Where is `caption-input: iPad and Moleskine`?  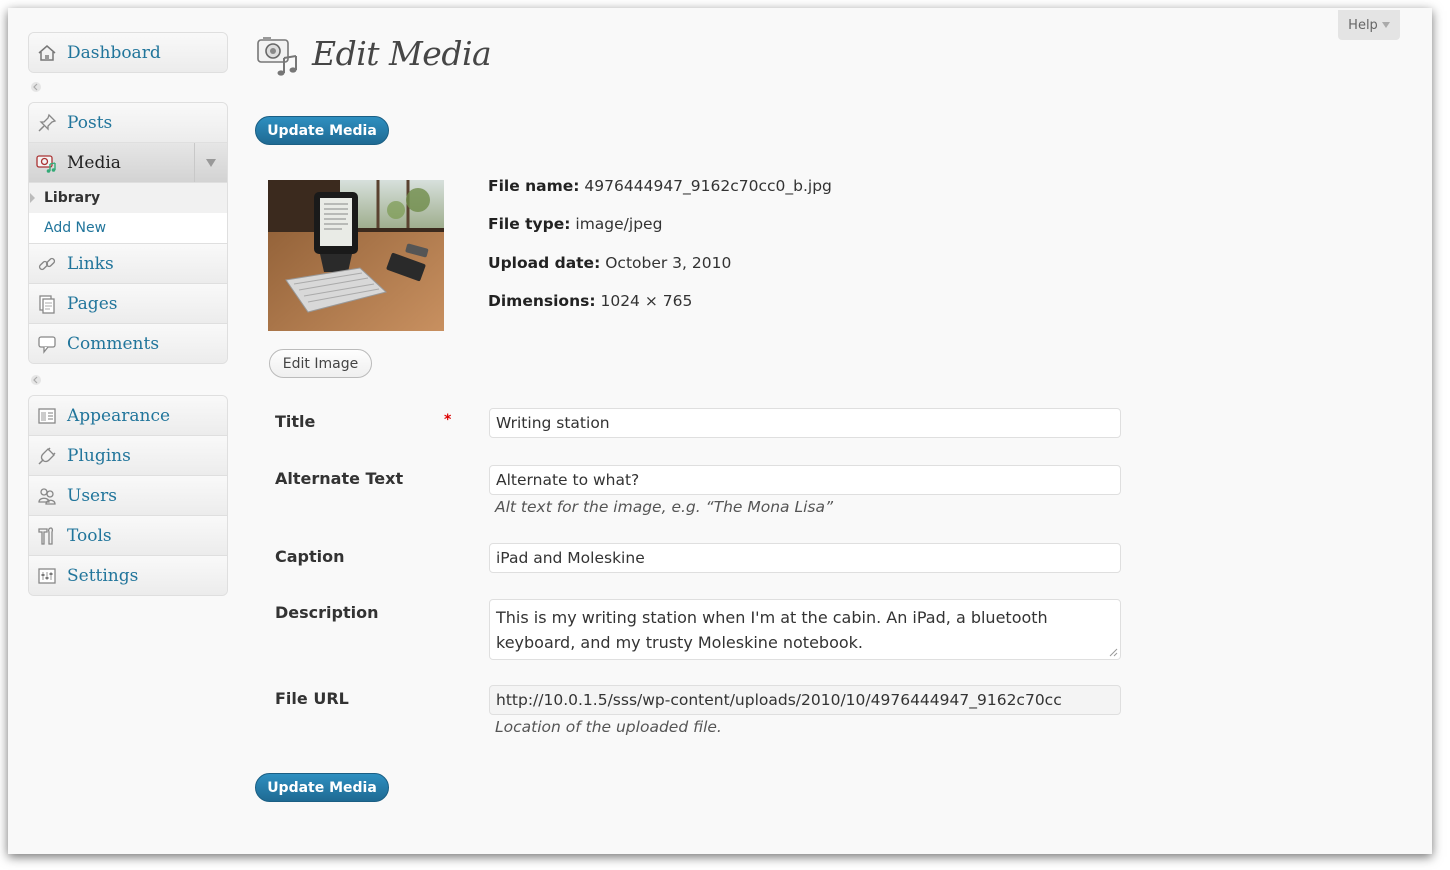 caption-input: iPad and Moleskine is located at coordinates (805, 558).